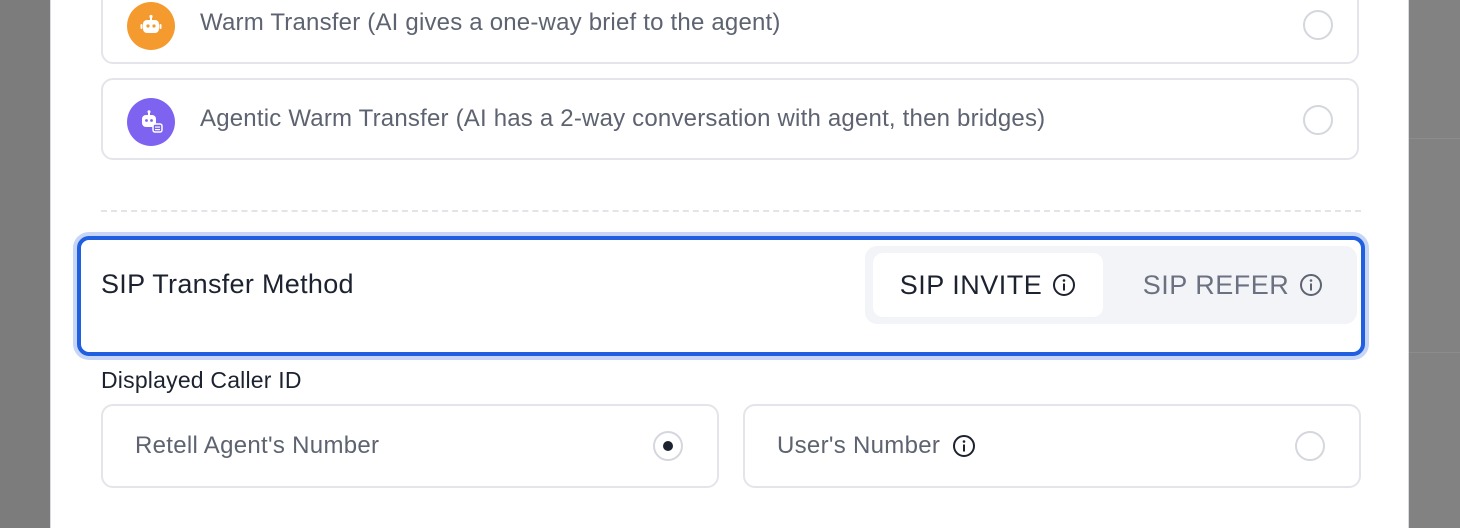  Describe the element at coordinates (410, 446) in the screenshot. I see `caller-id-option-agent-number: Retell Agent's Number` at that location.